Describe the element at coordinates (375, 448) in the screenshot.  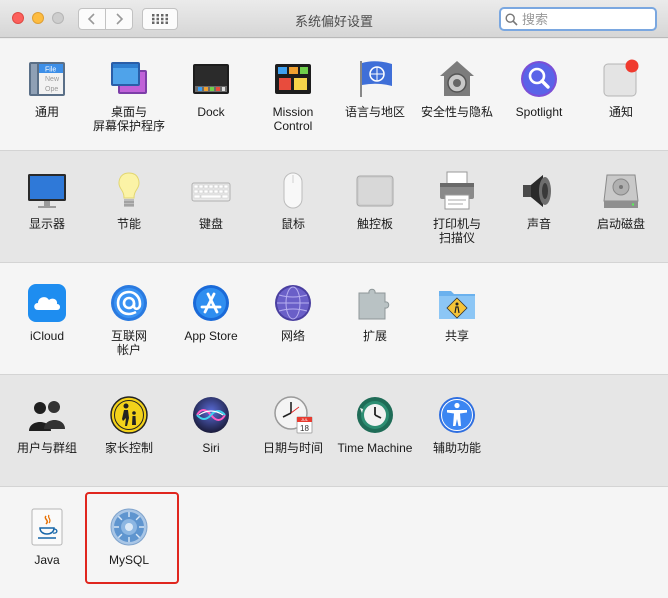
I see `pref-time-machine-label: Time Machine` at that location.